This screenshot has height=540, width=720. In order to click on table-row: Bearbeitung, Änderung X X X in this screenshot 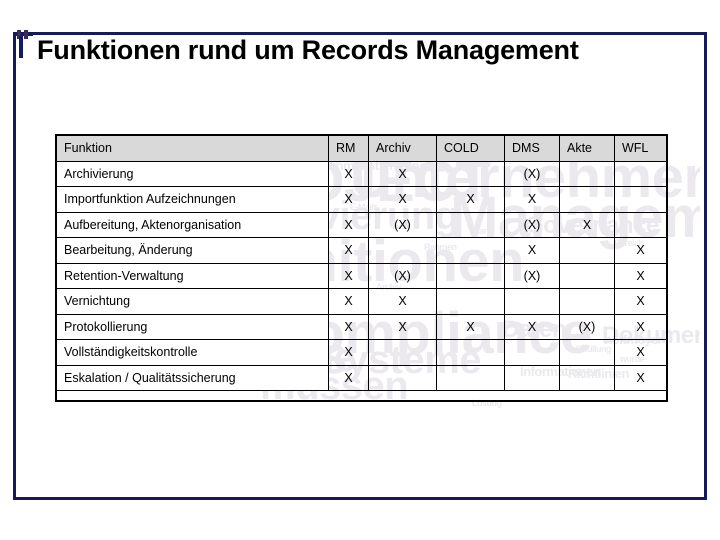, I will do `click(361, 250)`.